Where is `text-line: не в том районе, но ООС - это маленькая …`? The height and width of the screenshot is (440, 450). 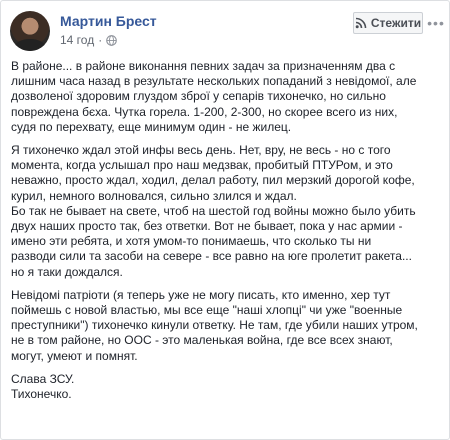 text-line: не в том районе, но ООС - это маленькая … is located at coordinates (202, 340).